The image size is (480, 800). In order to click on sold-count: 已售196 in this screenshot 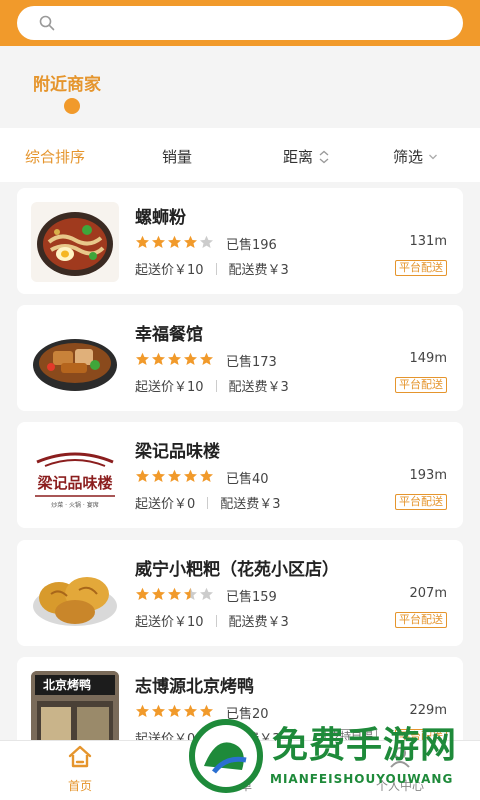, I will do `click(251, 245)`.